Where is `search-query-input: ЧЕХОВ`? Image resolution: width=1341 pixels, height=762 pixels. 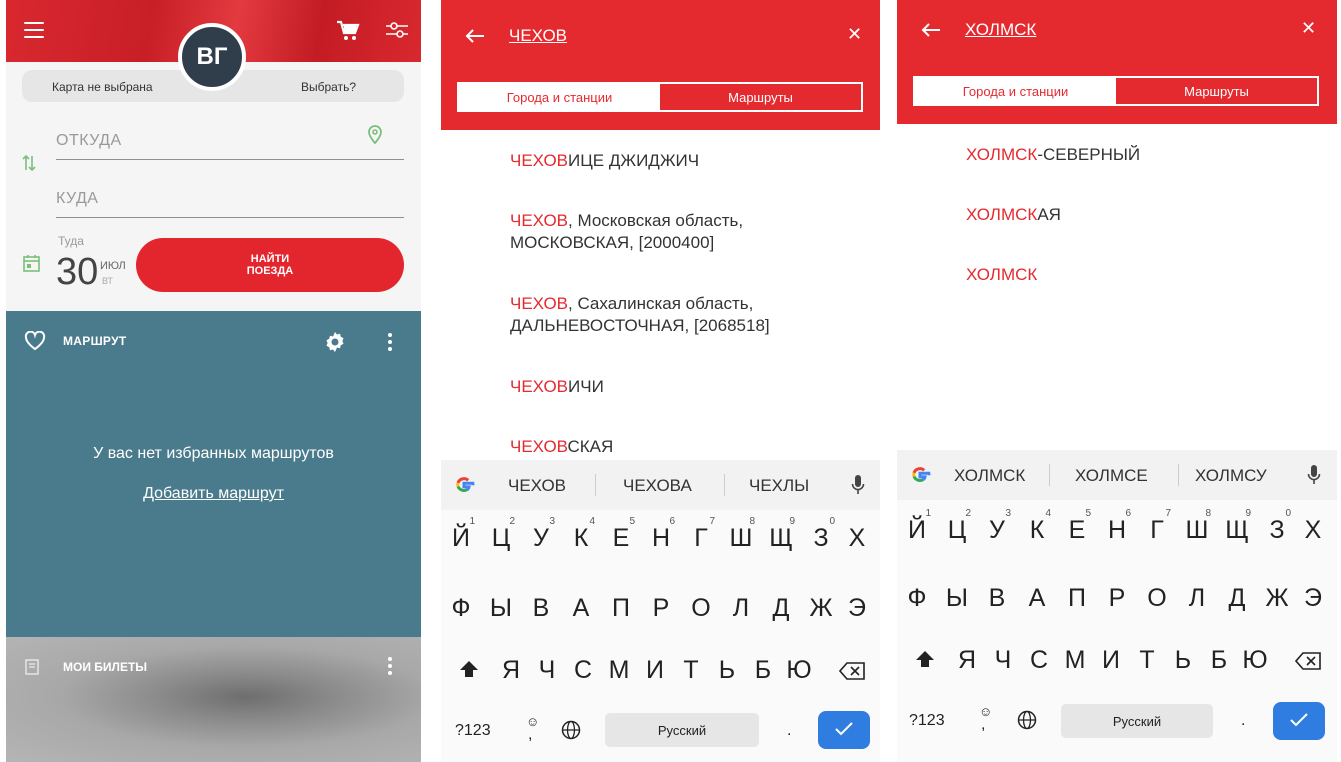
search-query-input: ЧЕХОВ is located at coordinates (538, 36).